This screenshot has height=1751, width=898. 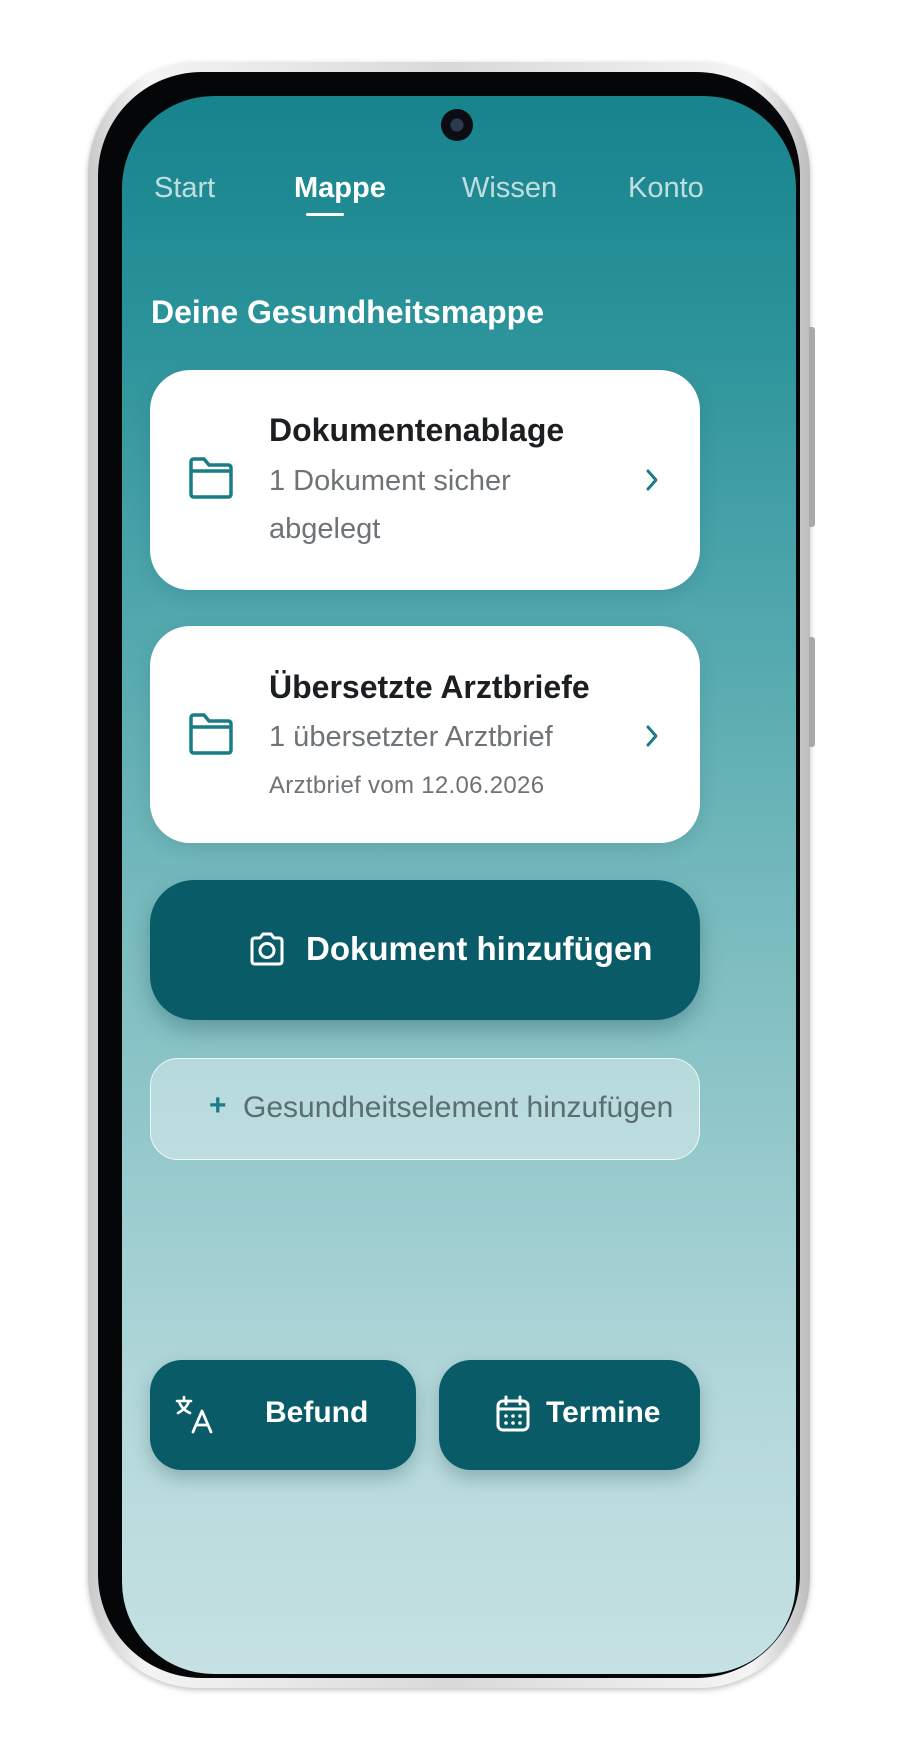 I want to click on translate-icon, so click(x=194, y=1414).